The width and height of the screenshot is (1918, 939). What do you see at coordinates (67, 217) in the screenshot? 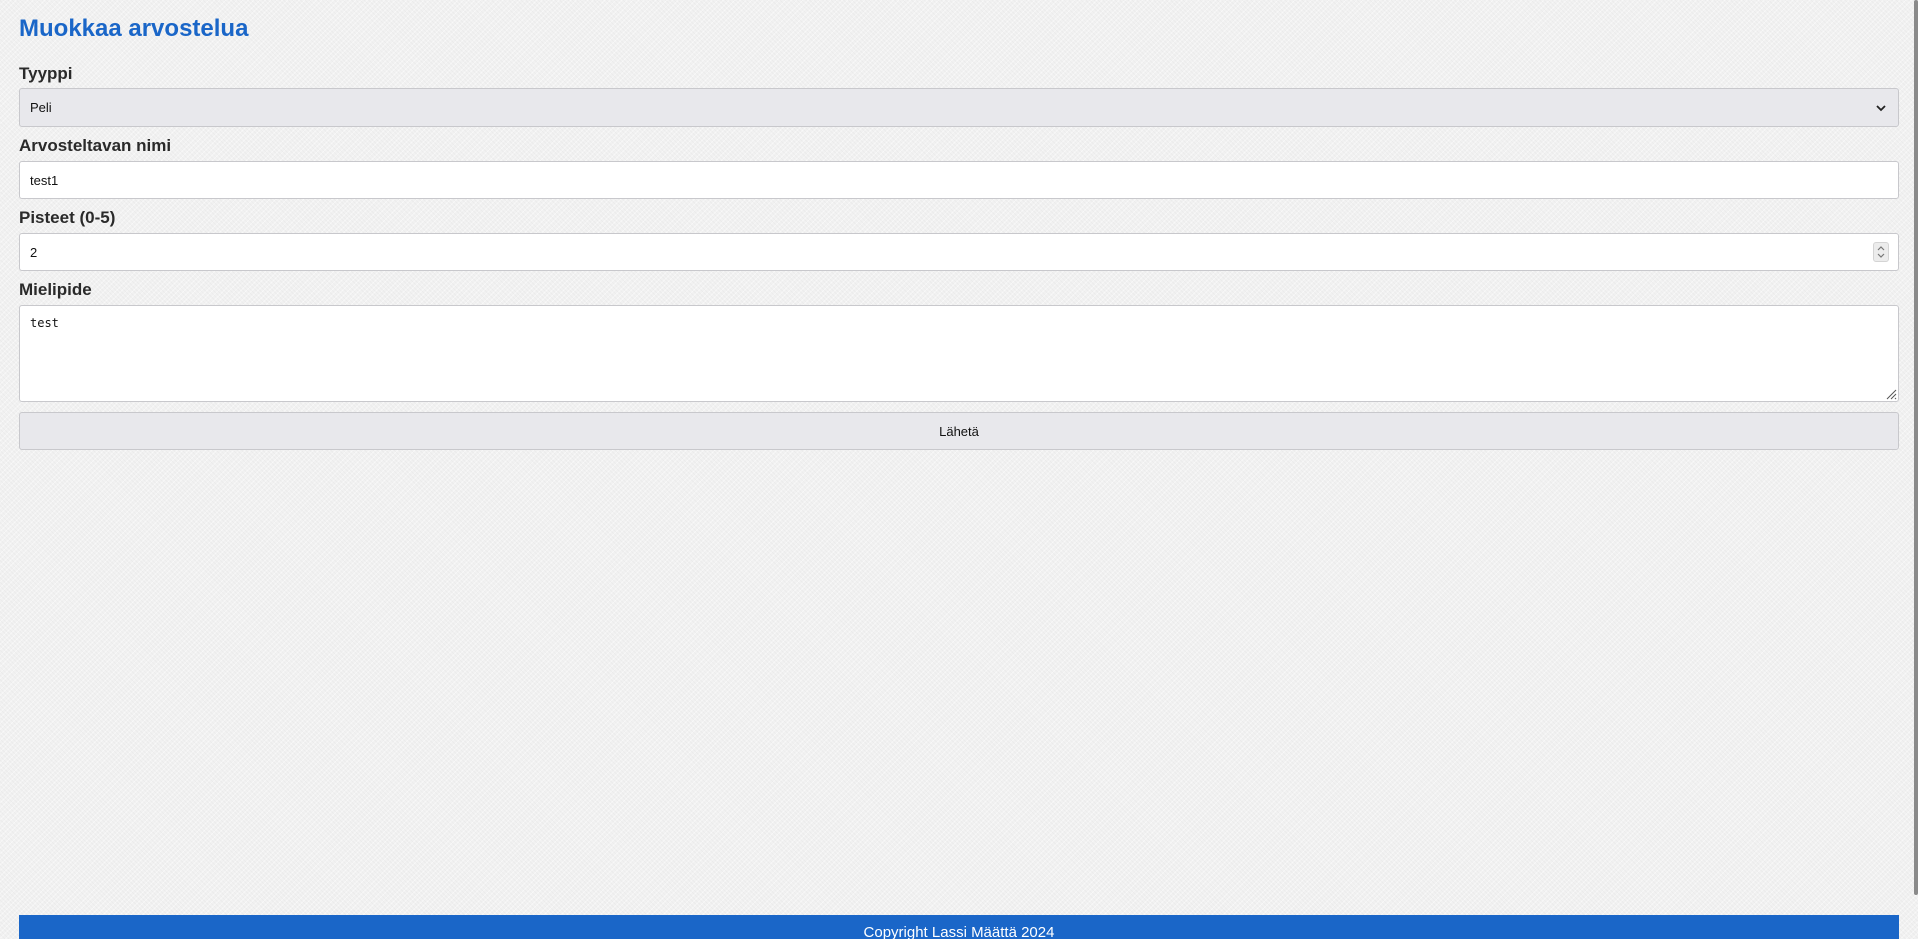
I see `score-label: Pisteet (0-5)` at bounding box center [67, 217].